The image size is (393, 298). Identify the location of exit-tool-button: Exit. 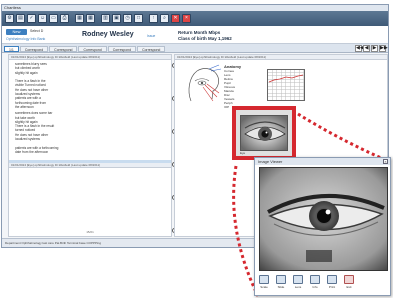
(349, 283).